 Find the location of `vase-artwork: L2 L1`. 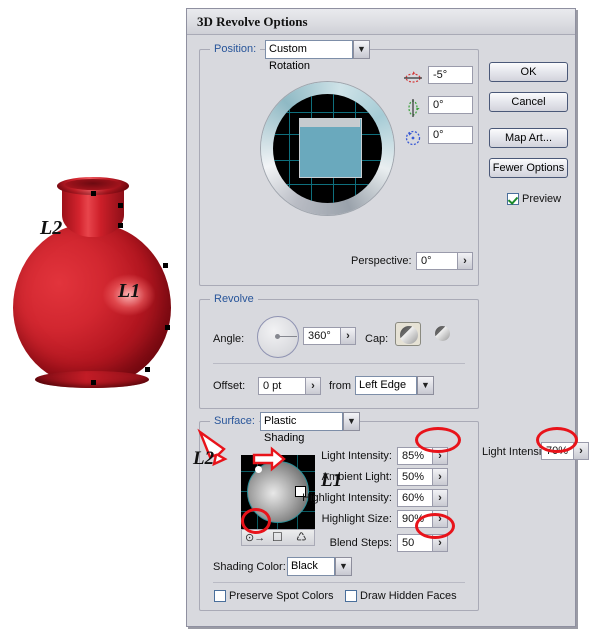

vase-artwork: L2 L1 is located at coordinates (92, 282).